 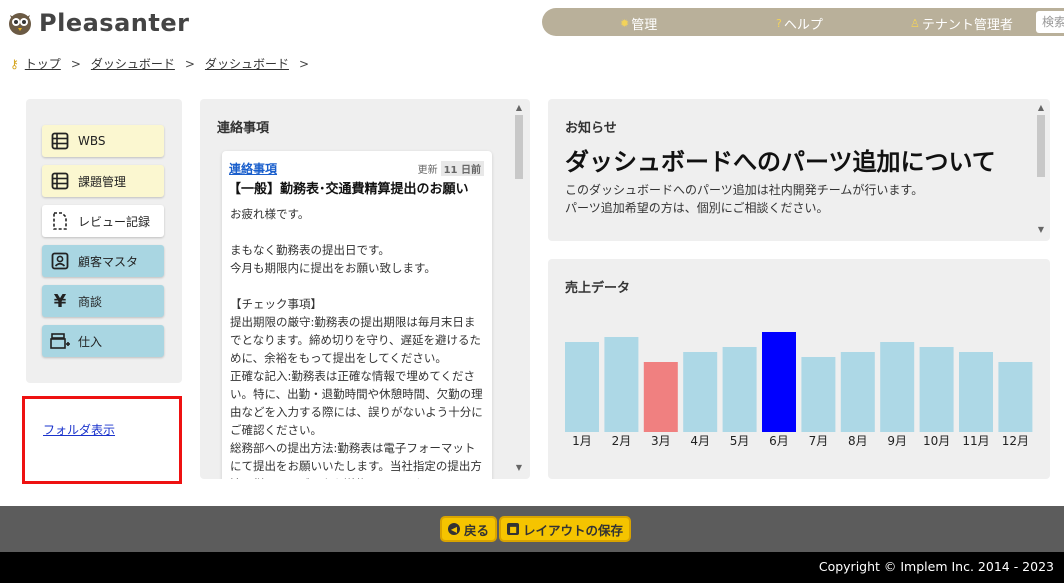 I want to click on menu-issue-management: 課題管理, so click(x=103, y=181).